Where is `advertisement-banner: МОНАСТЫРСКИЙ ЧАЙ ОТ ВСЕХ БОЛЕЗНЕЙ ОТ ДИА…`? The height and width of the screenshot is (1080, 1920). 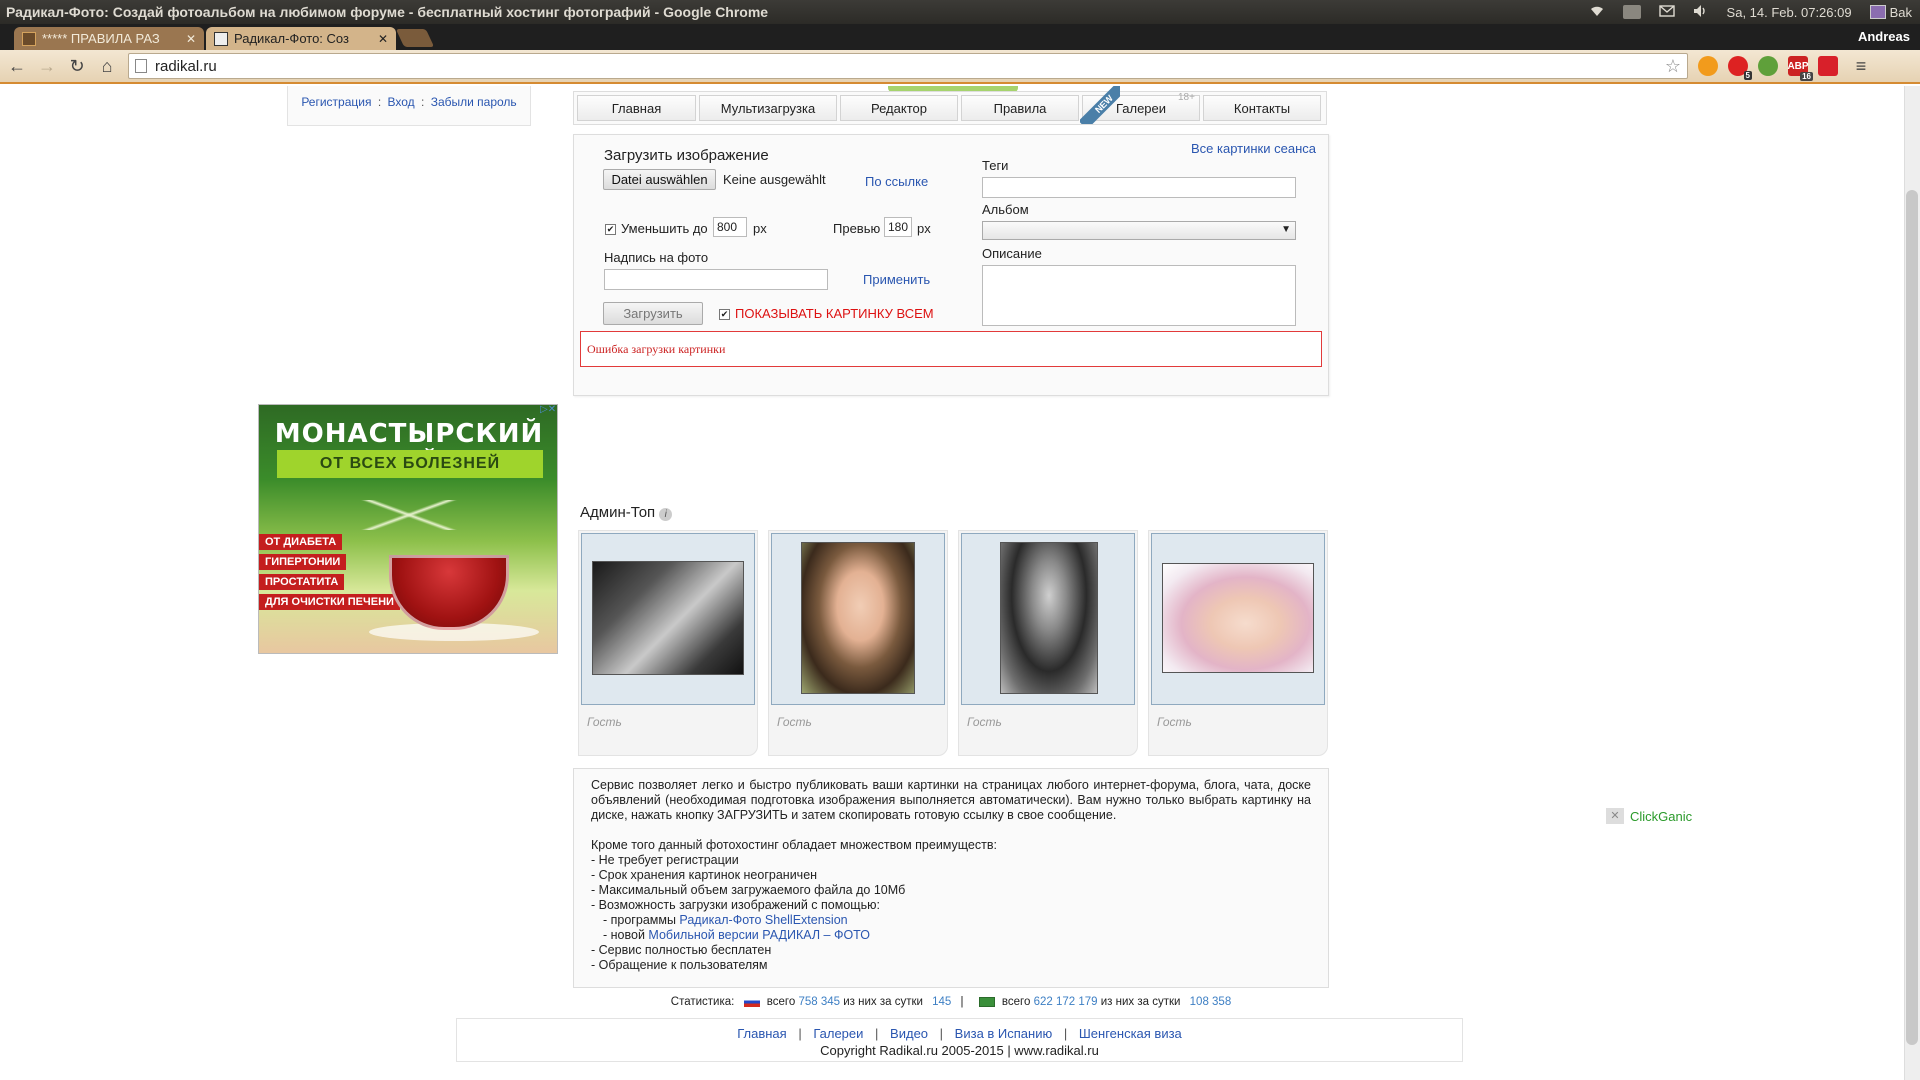
advertisement-banner: МОНАСТЫРСКИЙ ЧАЙ ОТ ВСЕХ БОЛЕЗНЕЙ ОТ ДИА… is located at coordinates (408, 529).